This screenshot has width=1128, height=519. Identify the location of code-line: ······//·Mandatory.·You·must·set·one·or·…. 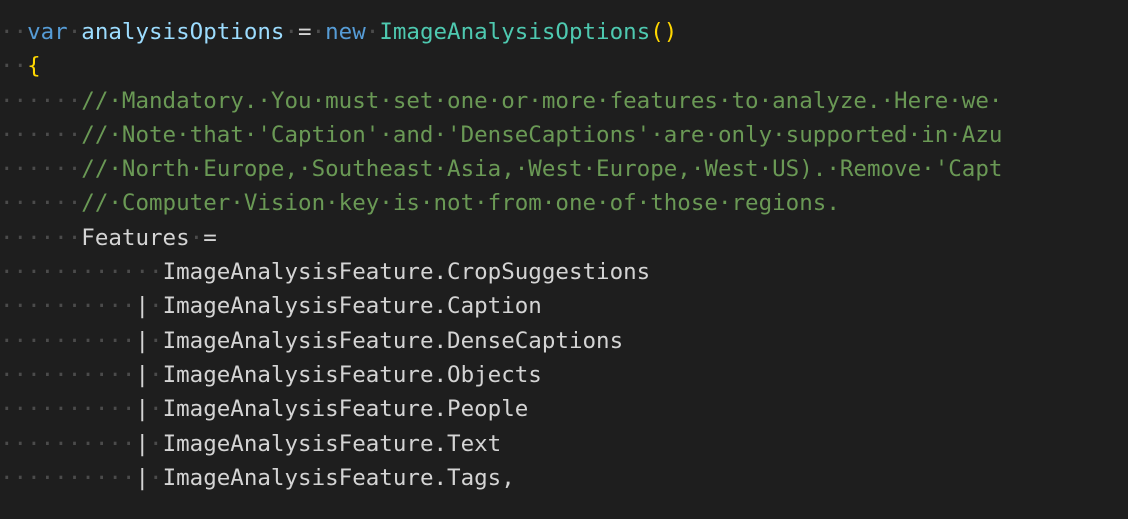
(564, 101).